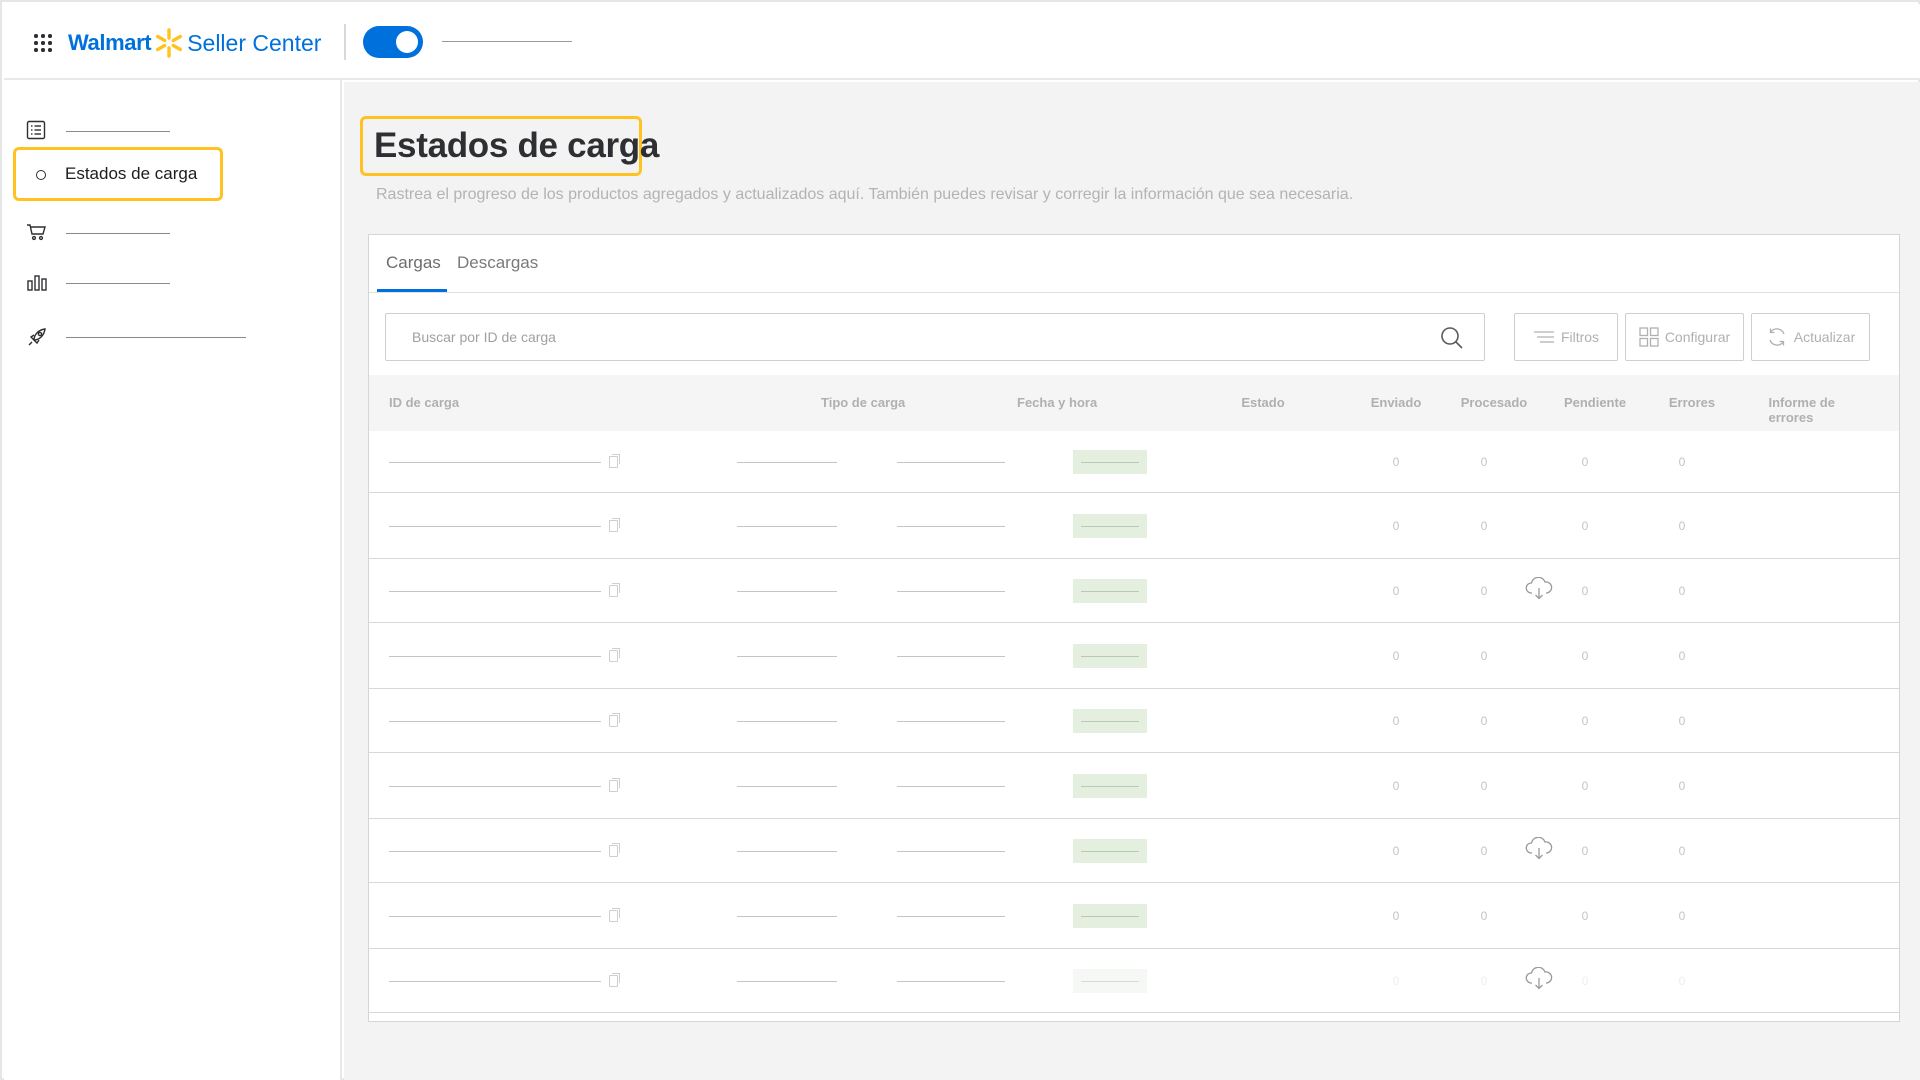 This screenshot has width=1920, height=1080. Describe the element at coordinates (131, 173) in the screenshot. I see `sidebar-item-label: Estados de carga` at that location.